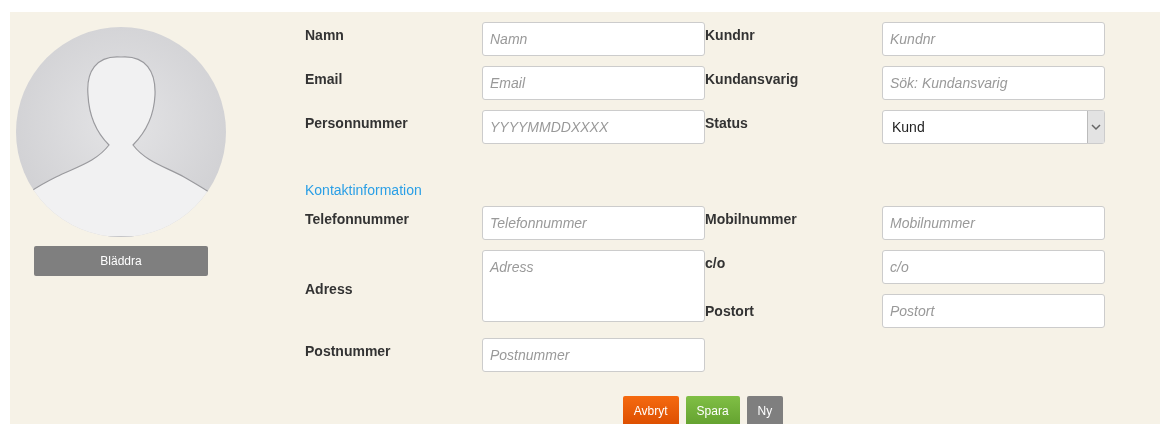  I want to click on field-label: Mobilnummer, so click(751, 218).